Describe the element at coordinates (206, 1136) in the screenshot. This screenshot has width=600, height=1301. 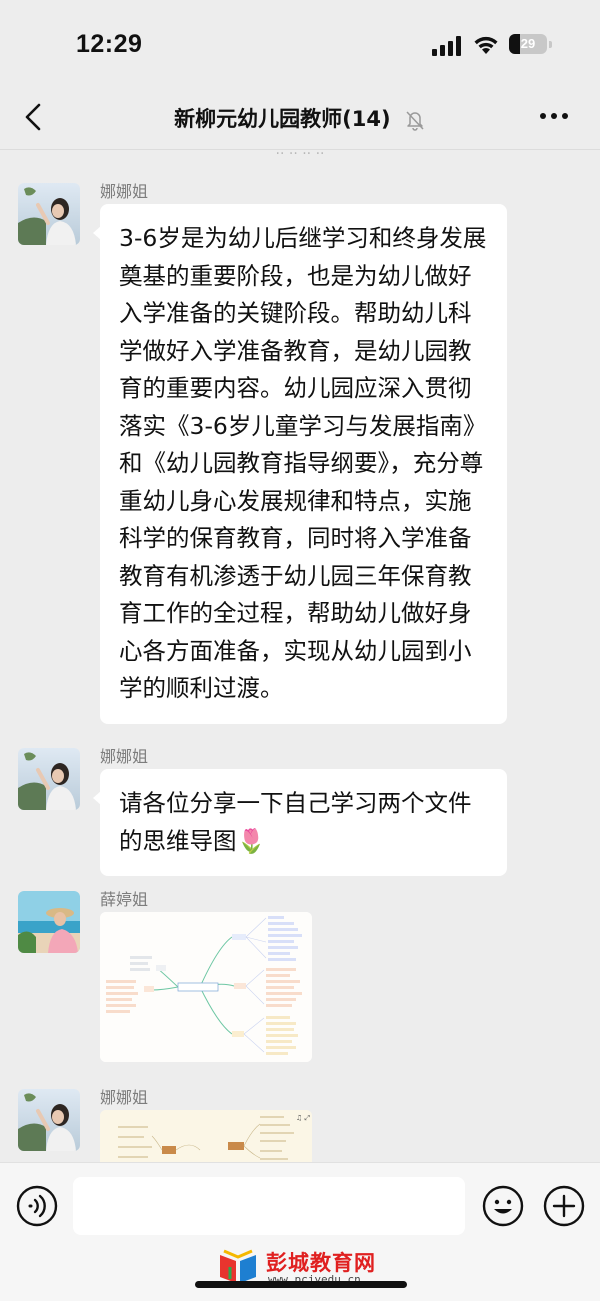
I see `mind-map-image: ♫ ⤢` at that location.